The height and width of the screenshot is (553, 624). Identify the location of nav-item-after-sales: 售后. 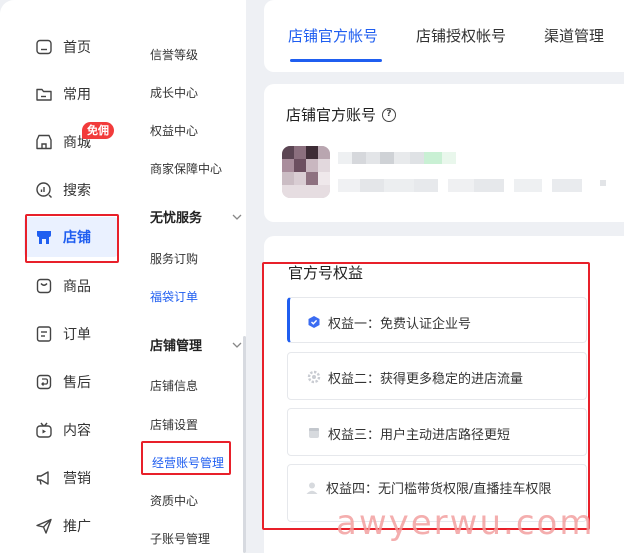
(79, 382).